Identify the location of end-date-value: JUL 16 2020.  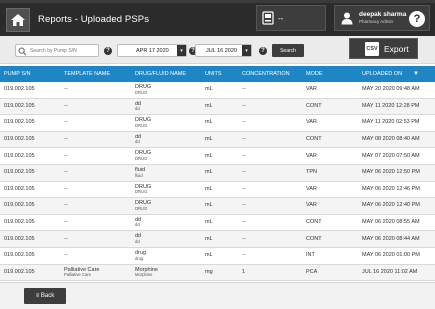
(221, 50).